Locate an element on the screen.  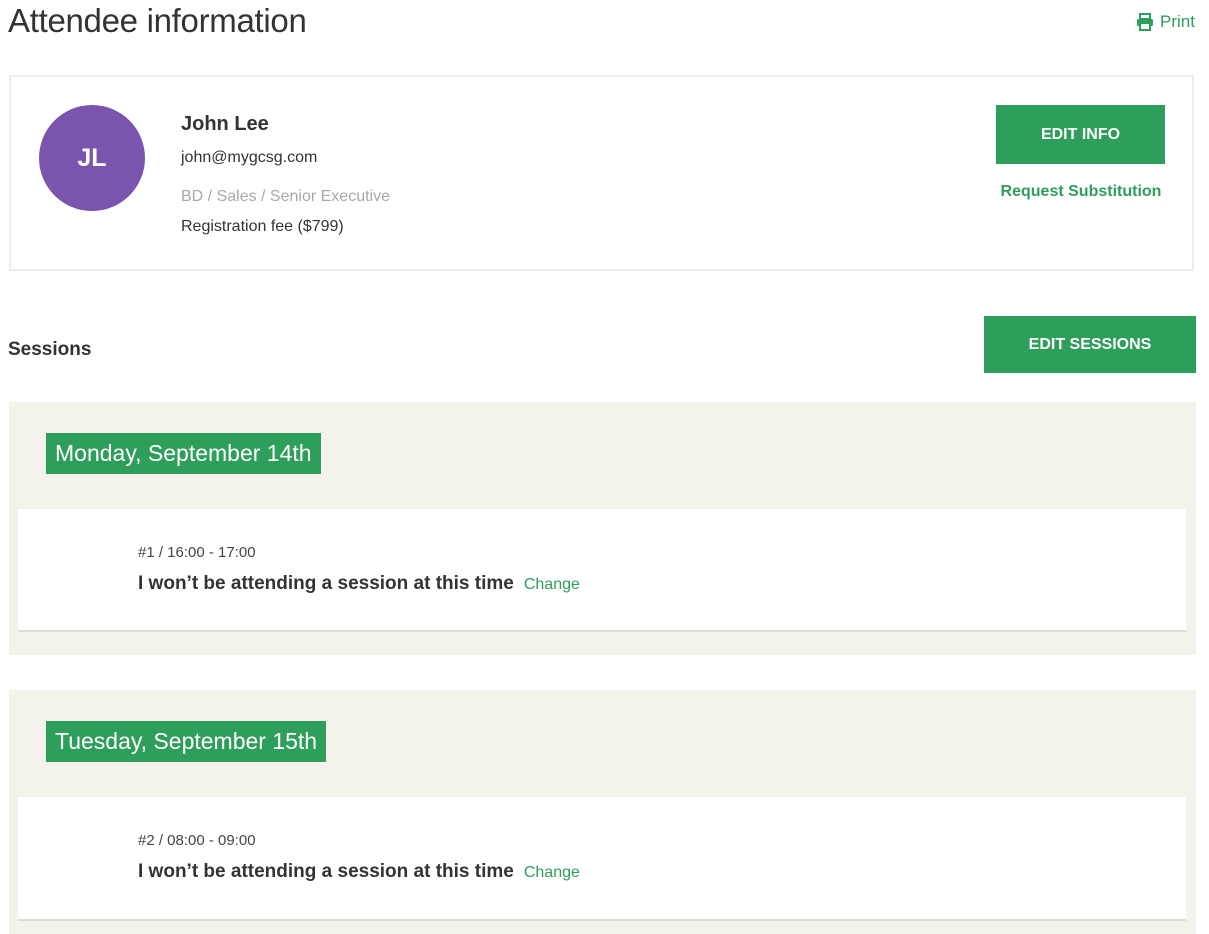
attendee-email: john@mygcsg.com is located at coordinates (249, 157).